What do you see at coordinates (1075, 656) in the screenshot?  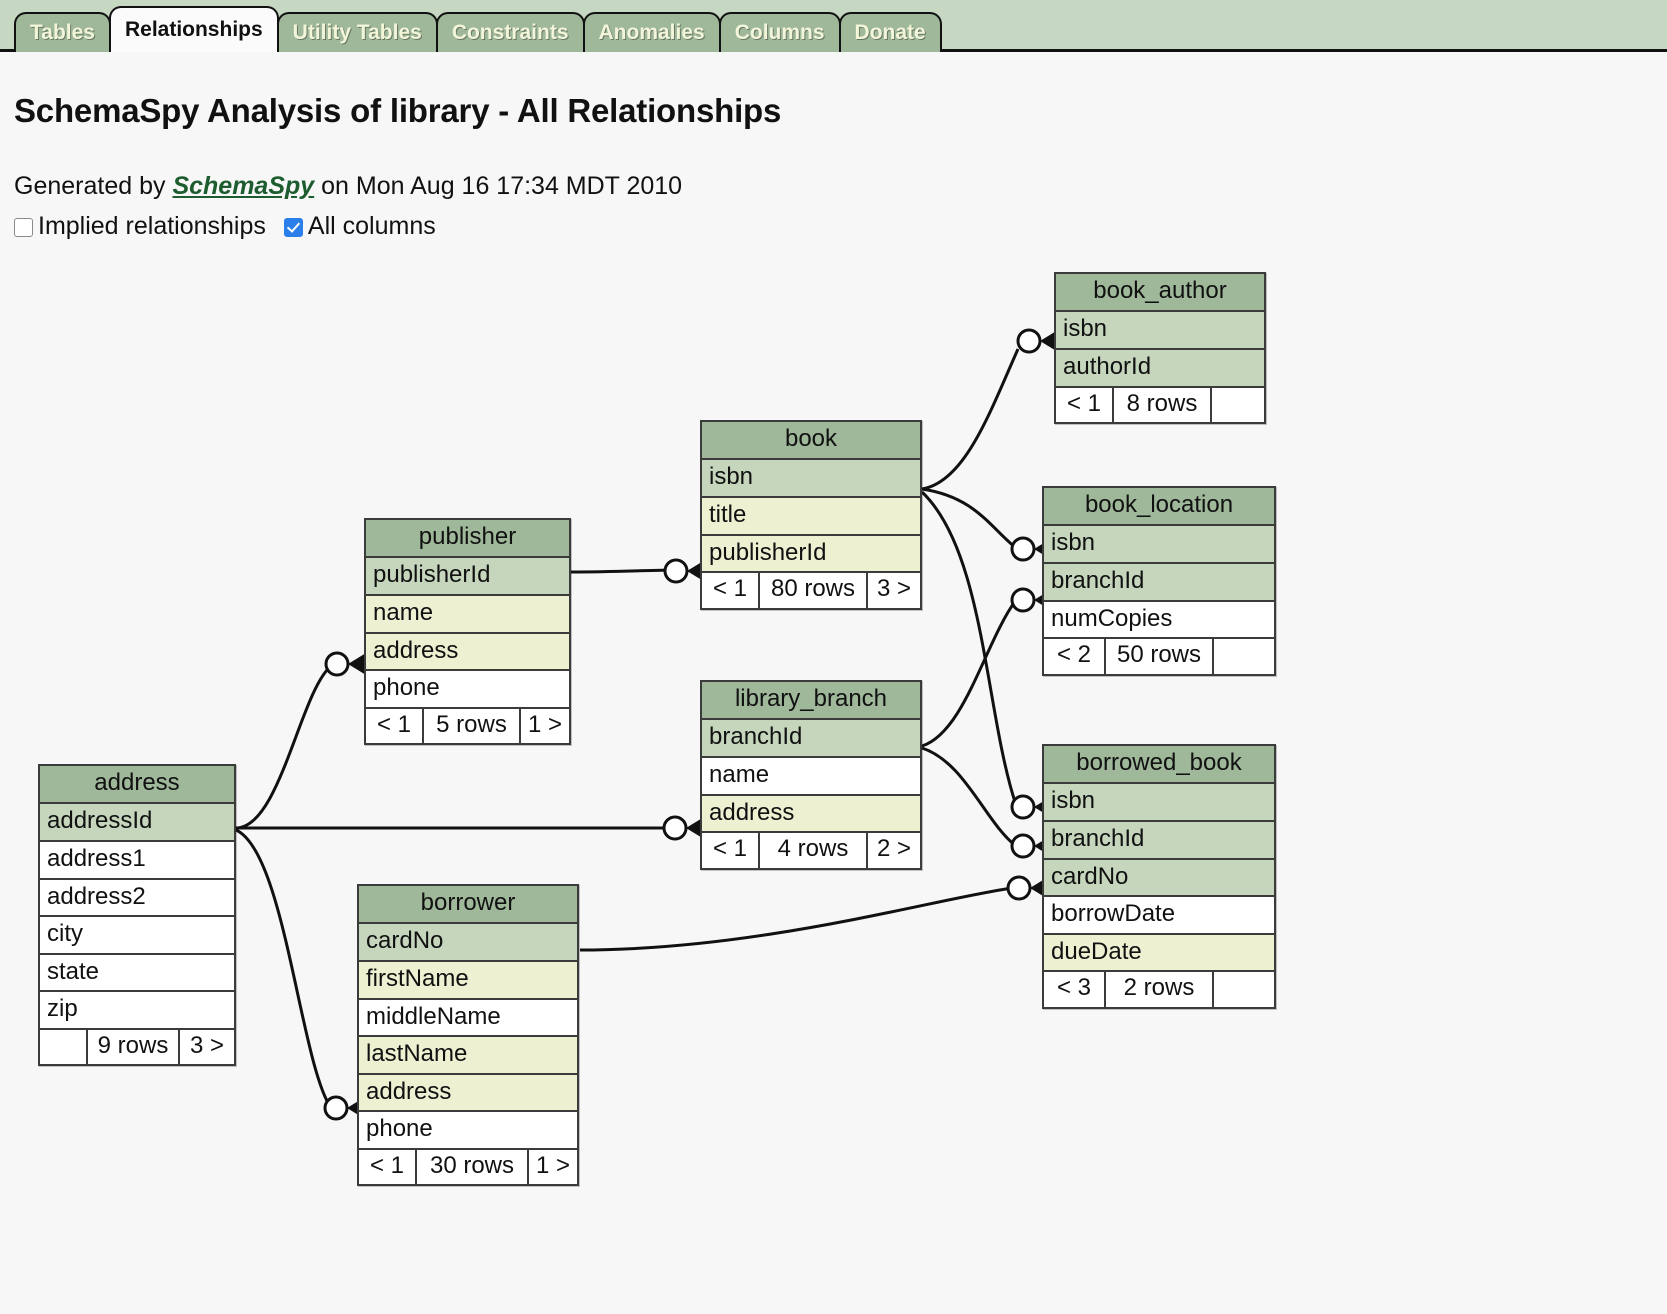 I see `footer-parents: < 2` at bounding box center [1075, 656].